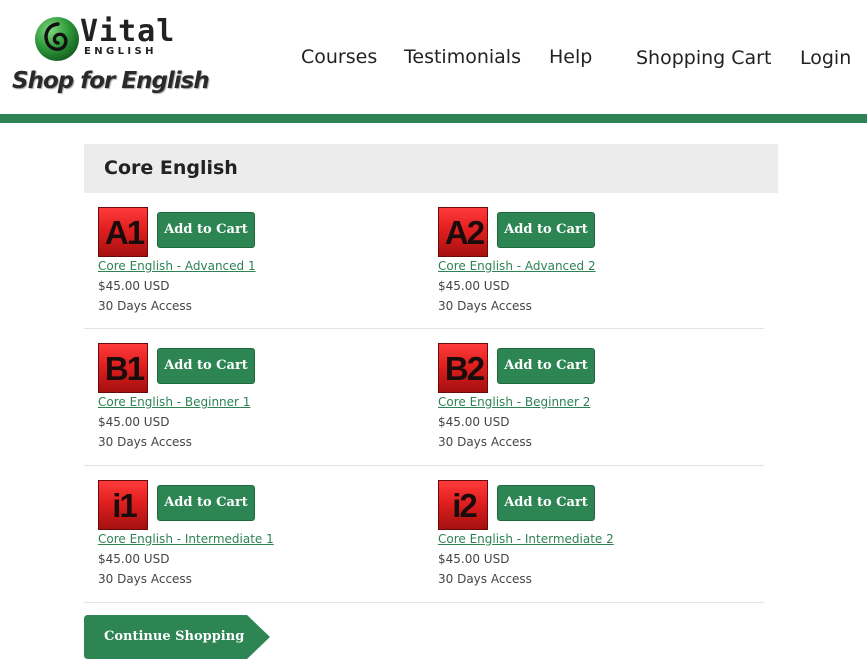  I want to click on level-badge: B1, so click(123, 368).